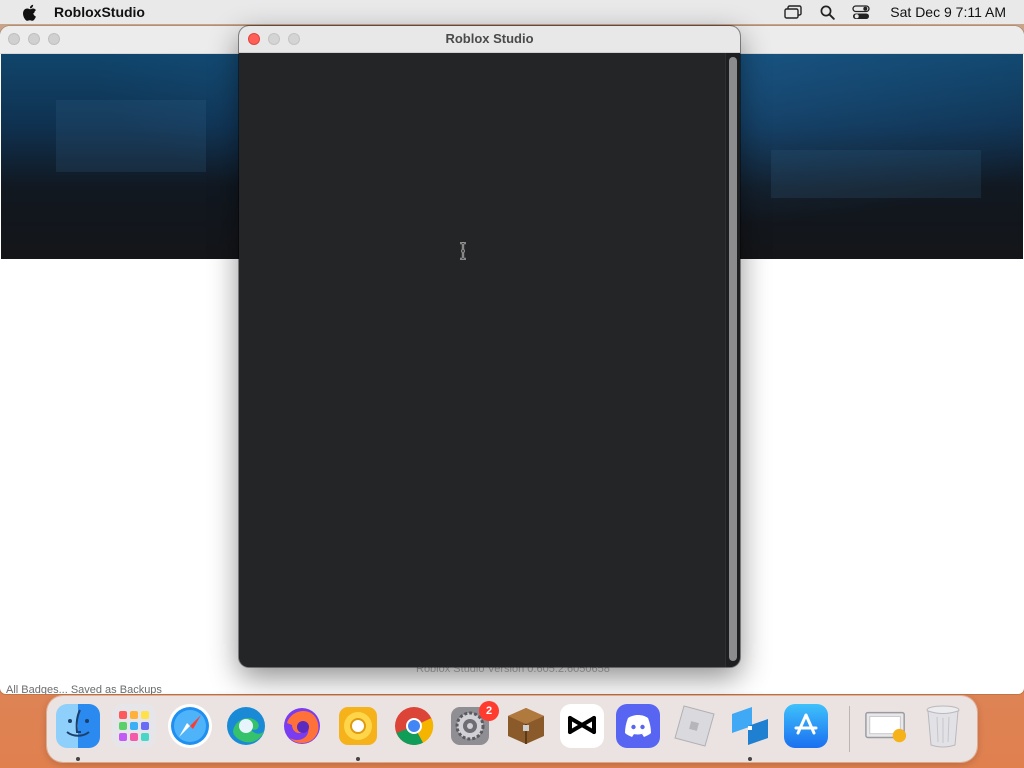 The height and width of the screenshot is (768, 1024). I want to click on firefox-icon, so click(302, 726).